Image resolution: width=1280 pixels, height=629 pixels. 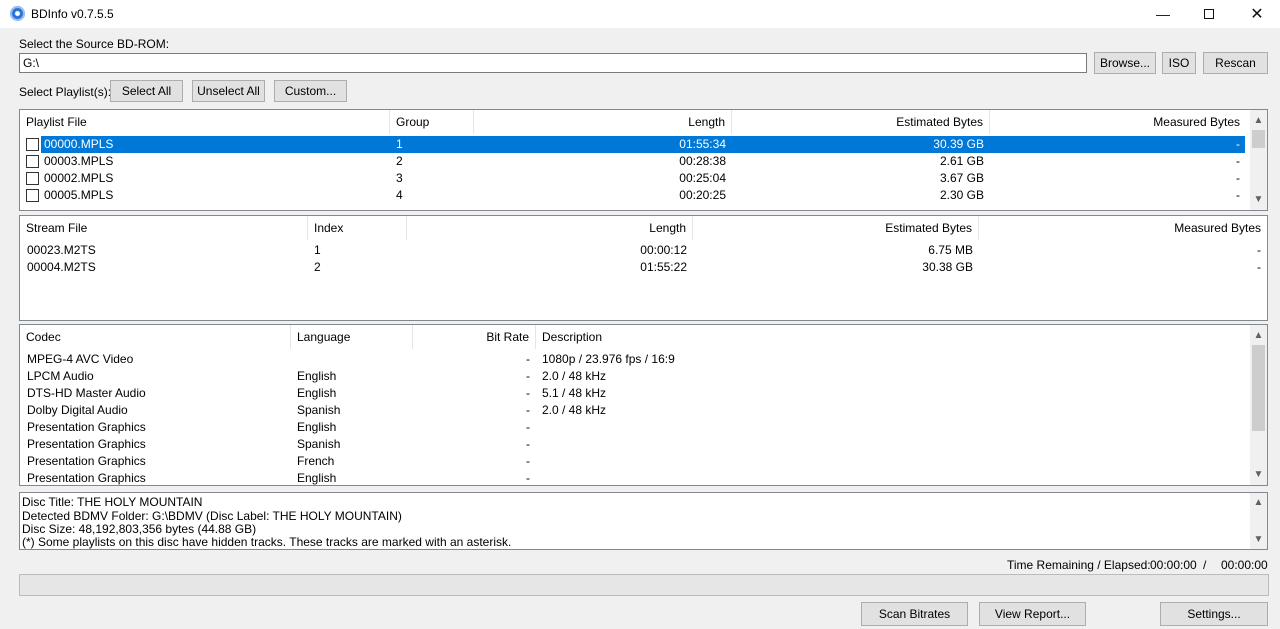 What do you see at coordinates (553, 63) in the screenshot?
I see `source-path-input: G:\` at bounding box center [553, 63].